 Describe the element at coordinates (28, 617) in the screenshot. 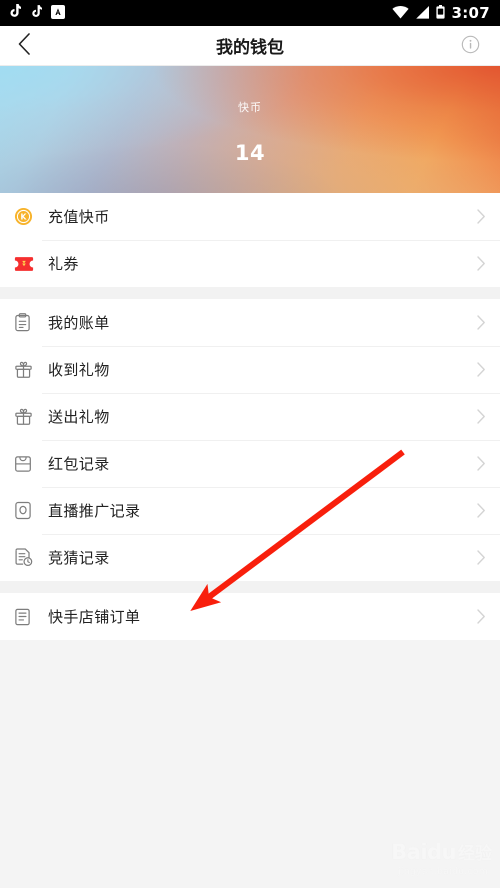

I see `order-list-icon` at that location.